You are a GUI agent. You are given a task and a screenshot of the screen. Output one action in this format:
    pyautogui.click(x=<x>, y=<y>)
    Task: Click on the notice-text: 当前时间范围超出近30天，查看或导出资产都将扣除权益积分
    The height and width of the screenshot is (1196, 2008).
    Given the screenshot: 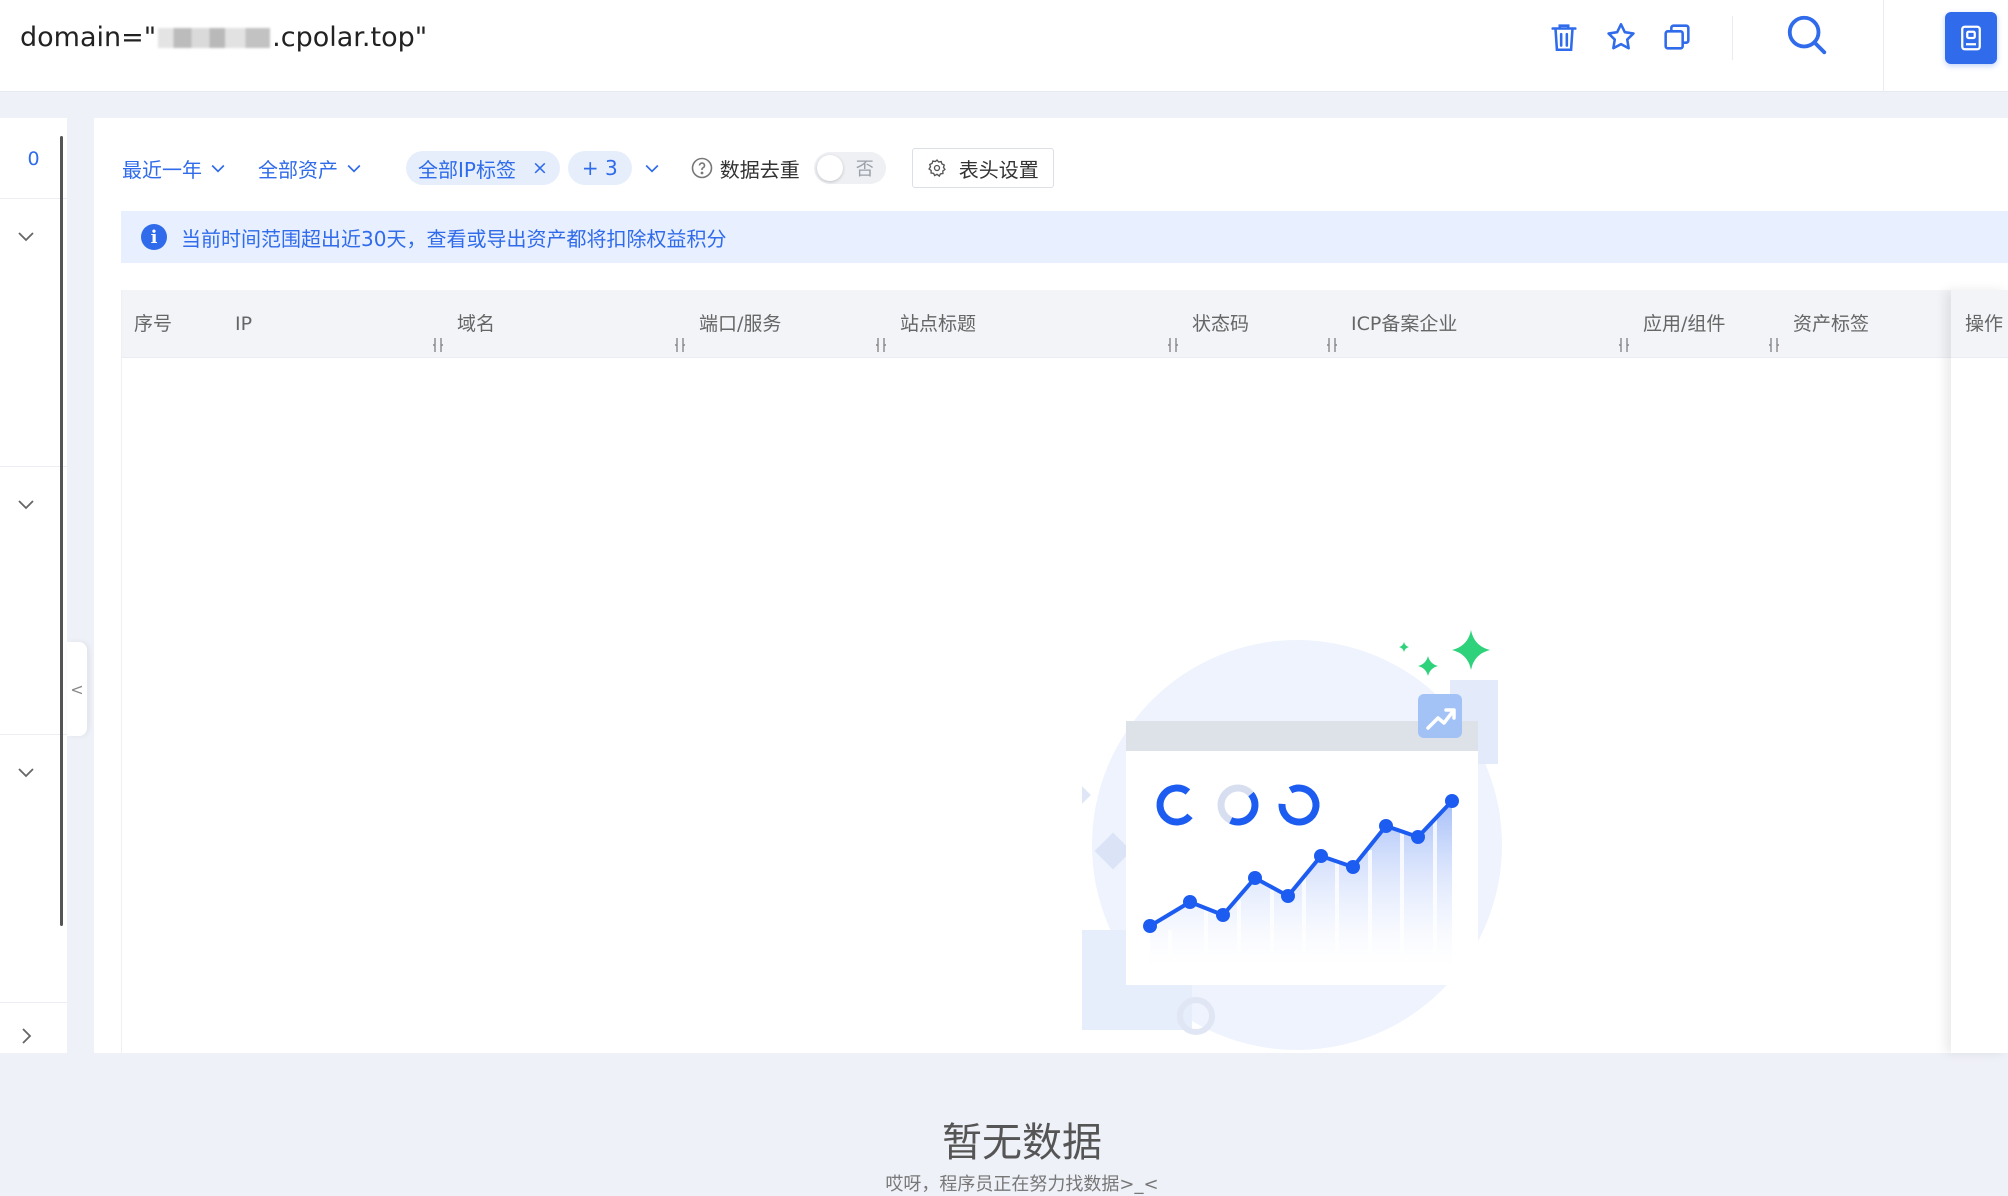 What is the action you would take?
    pyautogui.click(x=454, y=238)
    